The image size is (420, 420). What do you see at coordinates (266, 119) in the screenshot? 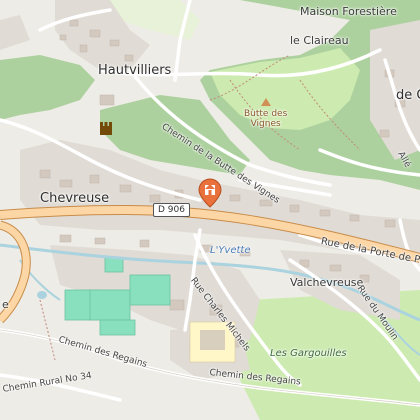
I see `label-butte-des-vignes: Butte des Vignes` at bounding box center [266, 119].